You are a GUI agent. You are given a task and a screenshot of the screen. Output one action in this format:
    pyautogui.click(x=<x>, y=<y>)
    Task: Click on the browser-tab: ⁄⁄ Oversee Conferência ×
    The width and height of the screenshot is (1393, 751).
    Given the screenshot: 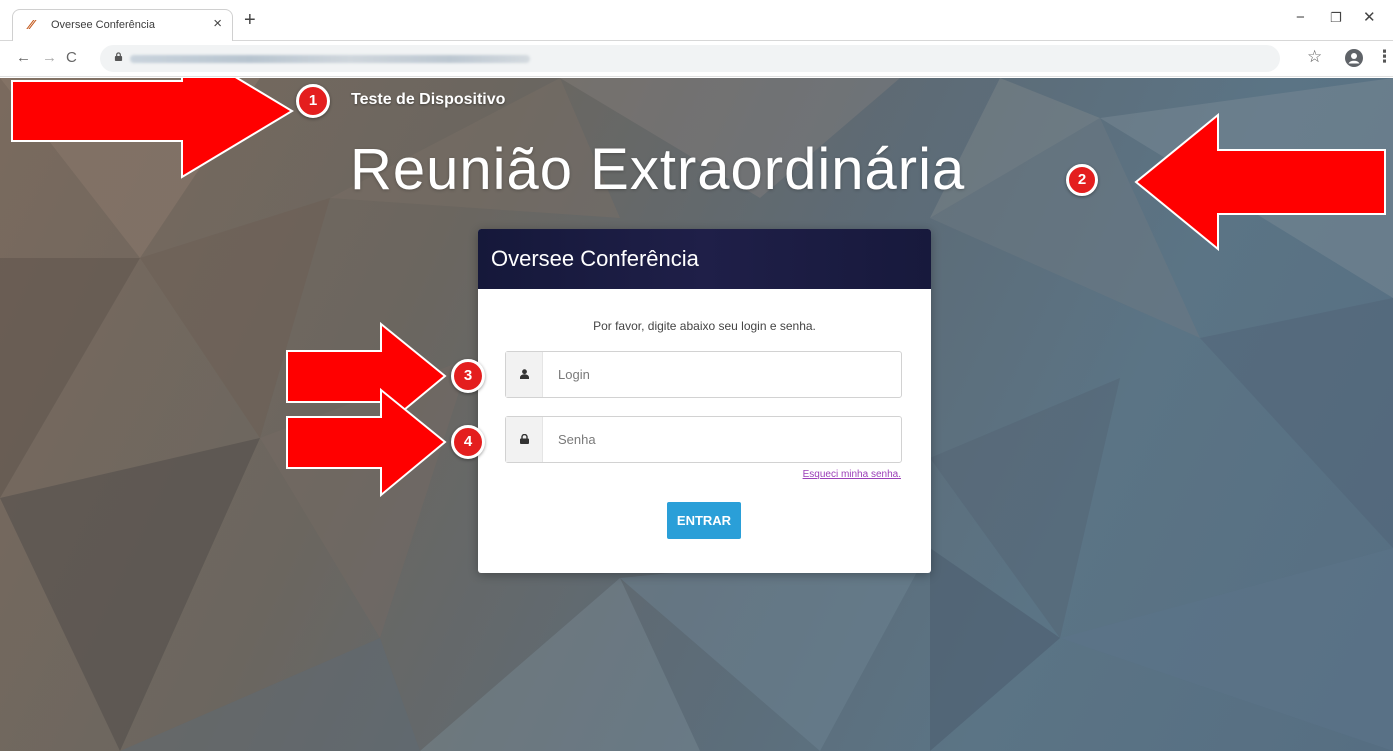 What is the action you would take?
    pyautogui.click(x=122, y=25)
    